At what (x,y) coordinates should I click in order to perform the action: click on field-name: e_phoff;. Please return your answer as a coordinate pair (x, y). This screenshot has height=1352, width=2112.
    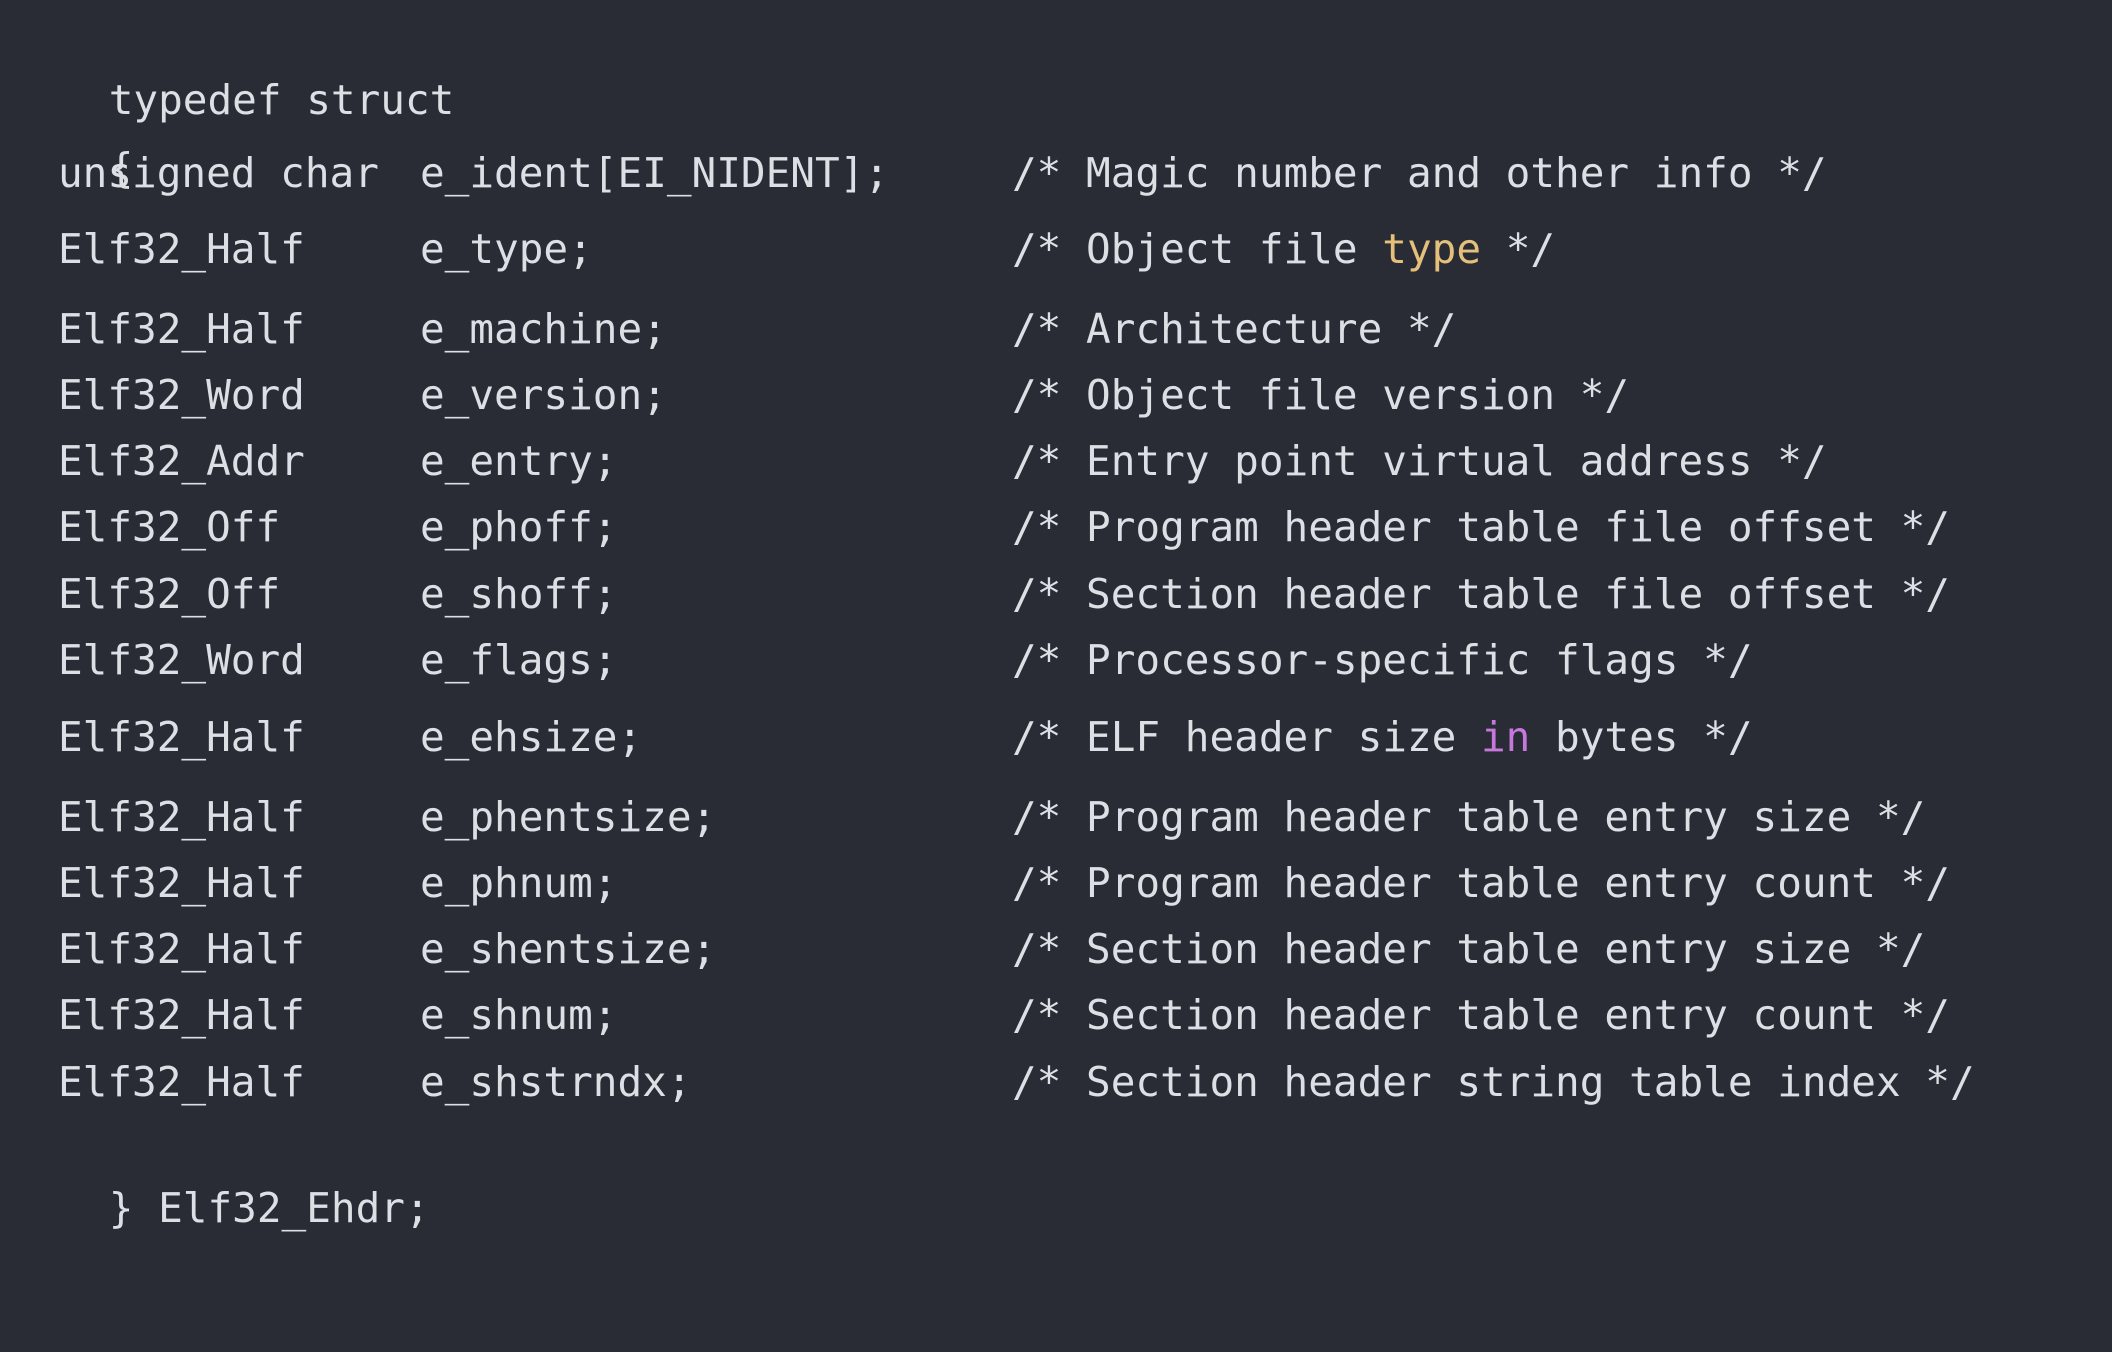
    Looking at the image, I should click on (519, 527).